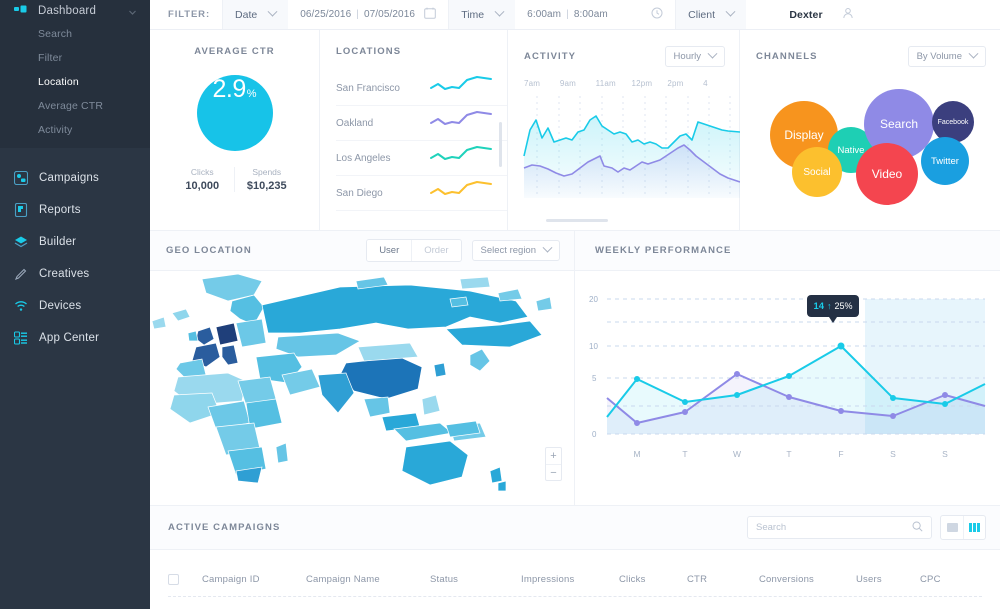  What do you see at coordinates (553, 456) in the screenshot?
I see `map-zoom-in-button: +` at bounding box center [553, 456].